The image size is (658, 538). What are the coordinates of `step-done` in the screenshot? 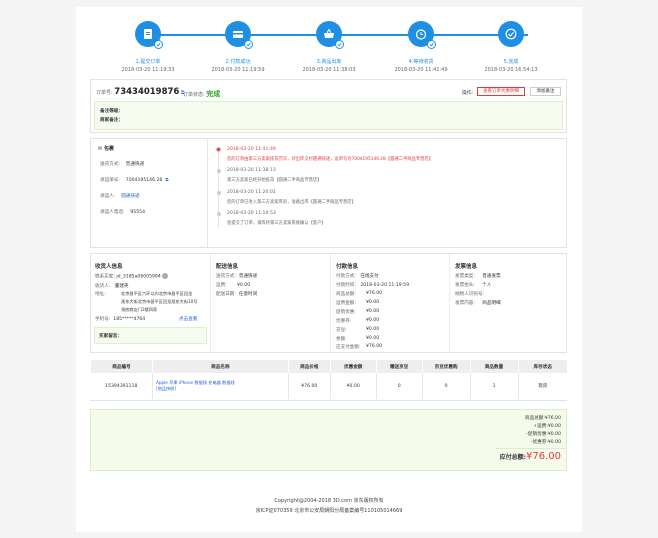 It's located at (511, 34).